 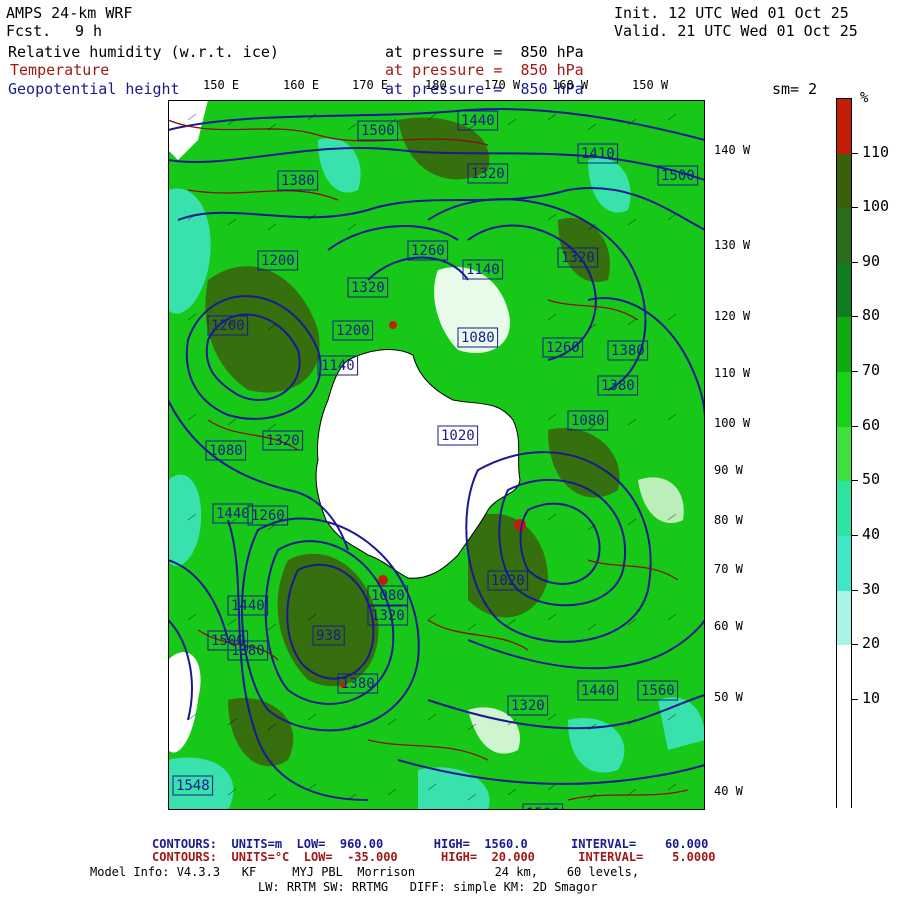 What do you see at coordinates (731, 13) in the screenshot?
I see `init-time: Init. 12 UTC Wed 01 Oct 25` at bounding box center [731, 13].